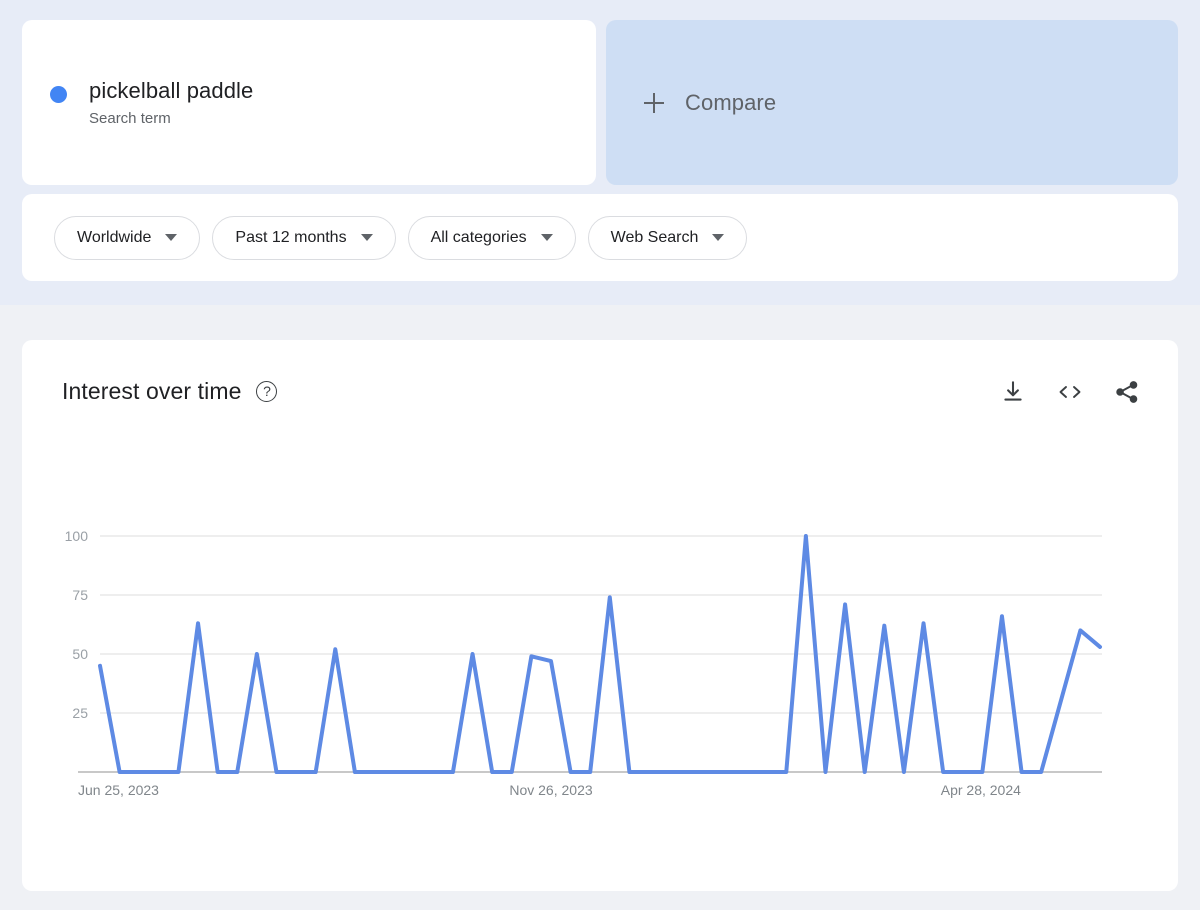  Describe the element at coordinates (80, 595) in the screenshot. I see `y-axis-tick-label: 75` at that location.